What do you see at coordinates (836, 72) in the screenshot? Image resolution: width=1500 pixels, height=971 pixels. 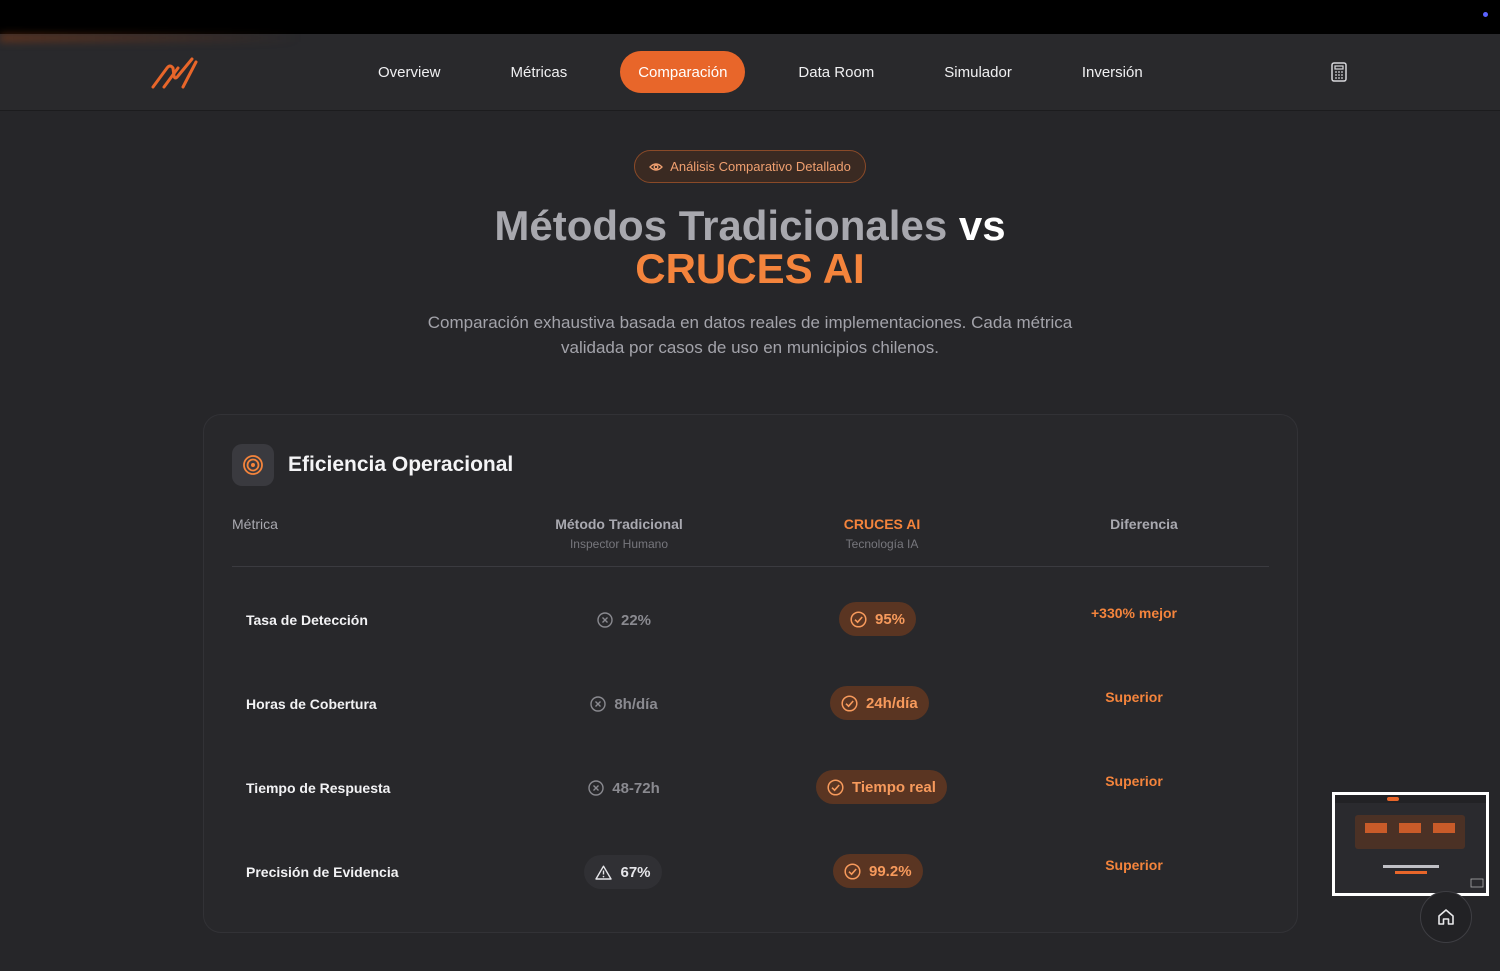 I see `nav-data-room: Data Room` at bounding box center [836, 72].